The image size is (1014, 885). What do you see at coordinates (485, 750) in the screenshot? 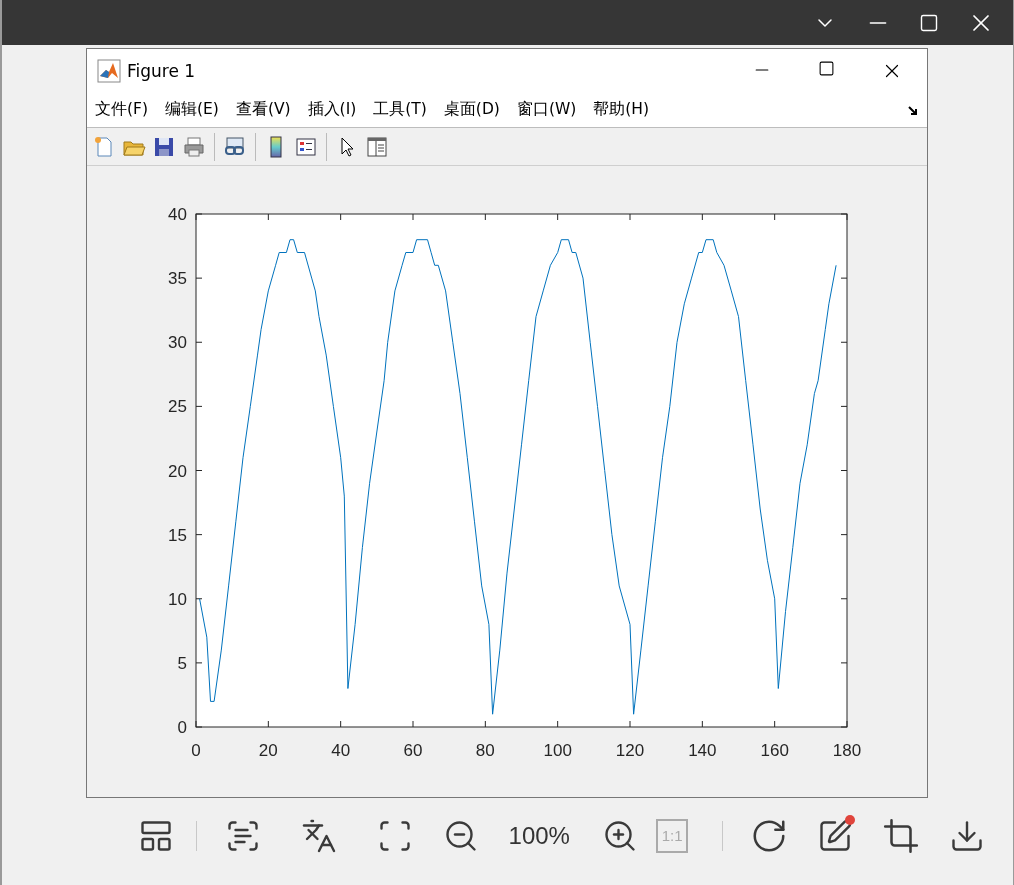
I see `x-tick-label: 80` at bounding box center [485, 750].